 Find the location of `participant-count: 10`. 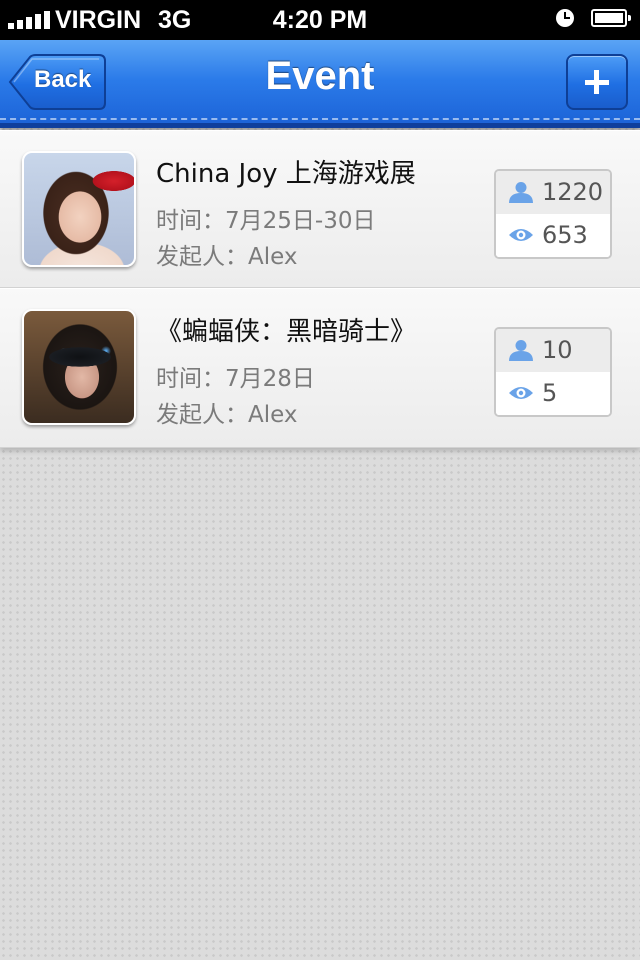

participant-count: 10 is located at coordinates (557, 350).